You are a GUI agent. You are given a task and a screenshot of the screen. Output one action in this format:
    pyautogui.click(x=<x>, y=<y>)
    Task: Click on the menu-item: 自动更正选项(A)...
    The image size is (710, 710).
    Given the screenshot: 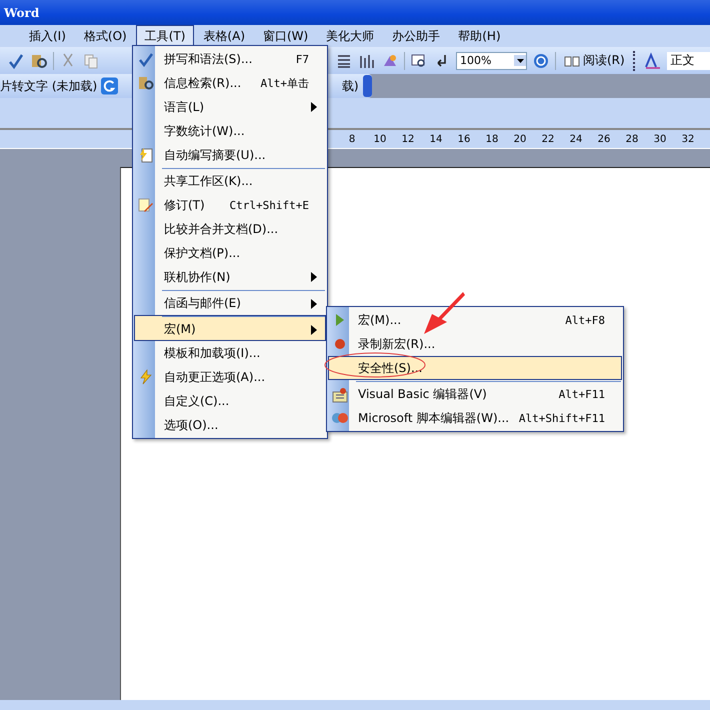 What is the action you would take?
    pyautogui.click(x=230, y=377)
    